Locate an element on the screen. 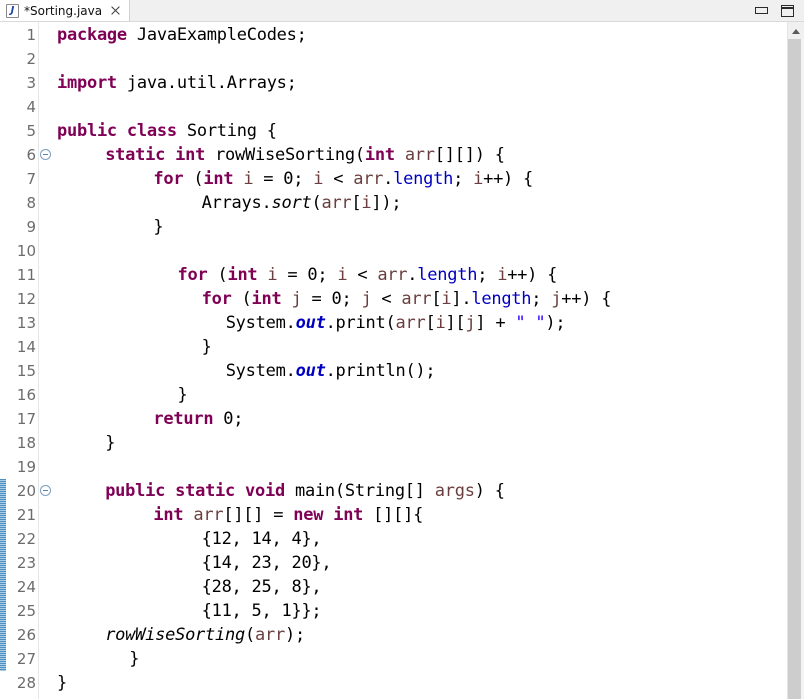  line-number: 6 is located at coordinates (31, 155).